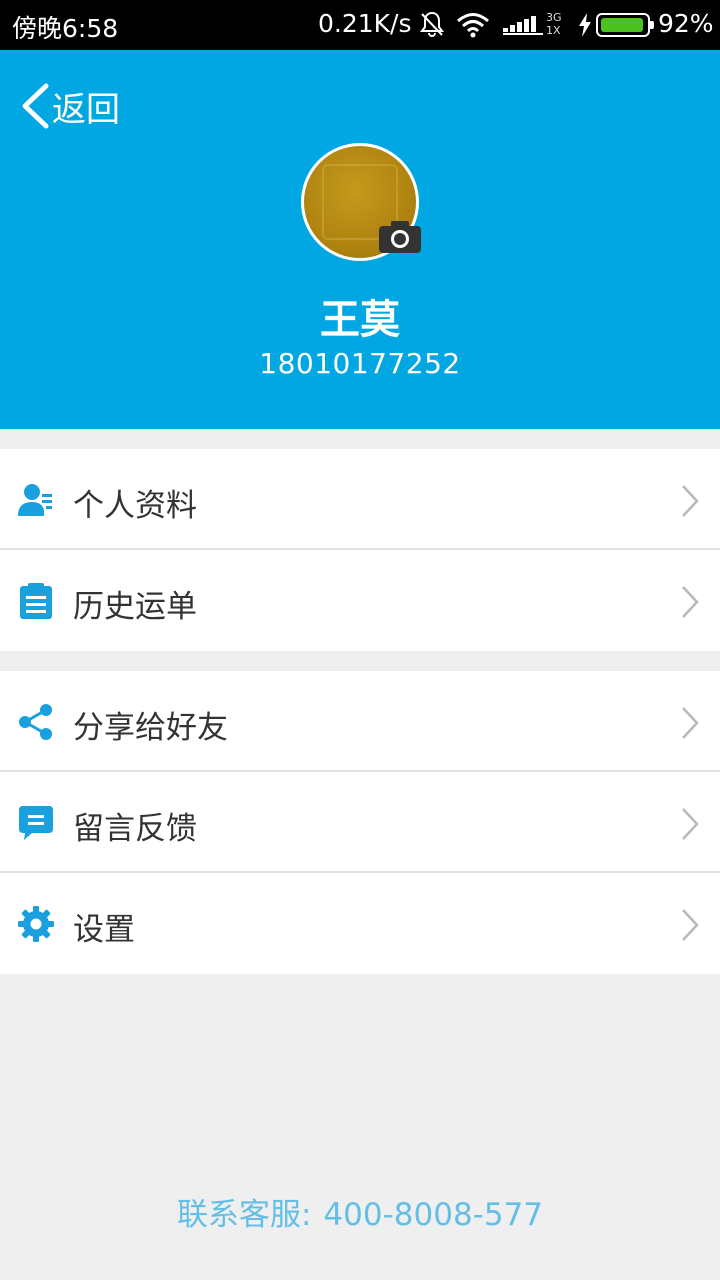 This screenshot has width=720, height=1280. I want to click on back-label: 返回, so click(86, 109).